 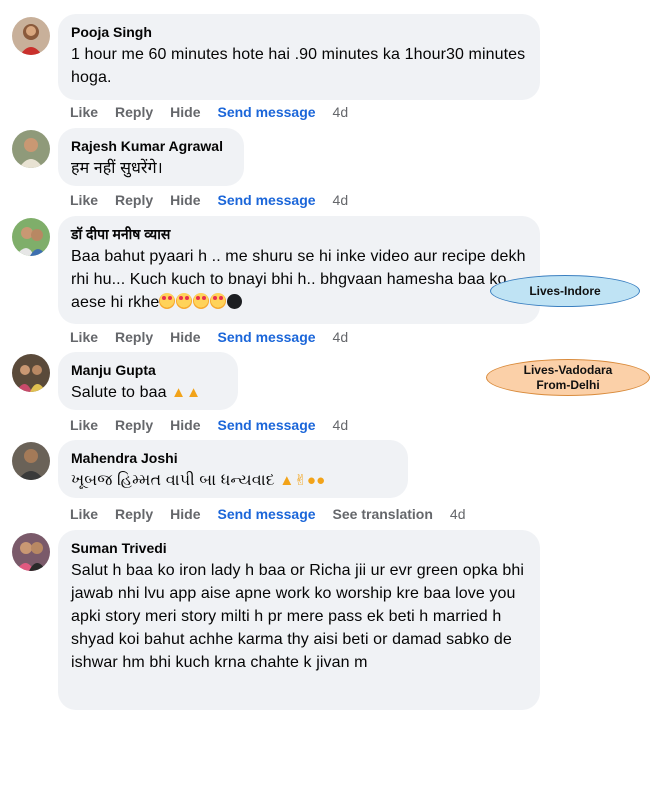 I want to click on comment-bubble: Manju Gupta Salute to baa ▲▲, so click(x=148, y=381).